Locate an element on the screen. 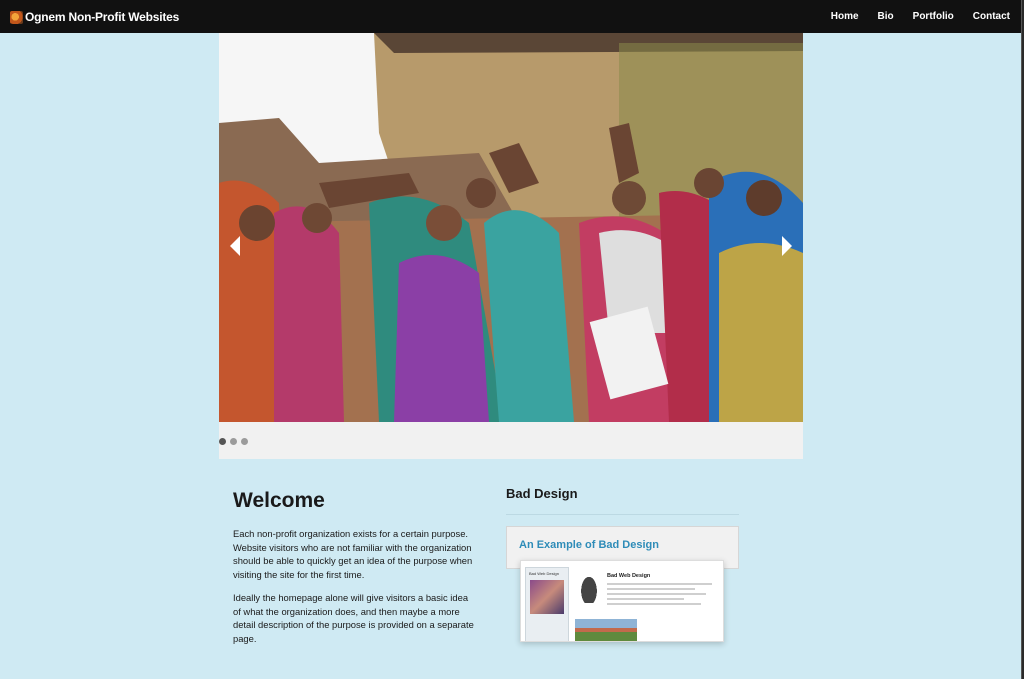 This screenshot has height=679, width=1024. main-nav: Home Bio Portfolio Contact is located at coordinates (911, 16).